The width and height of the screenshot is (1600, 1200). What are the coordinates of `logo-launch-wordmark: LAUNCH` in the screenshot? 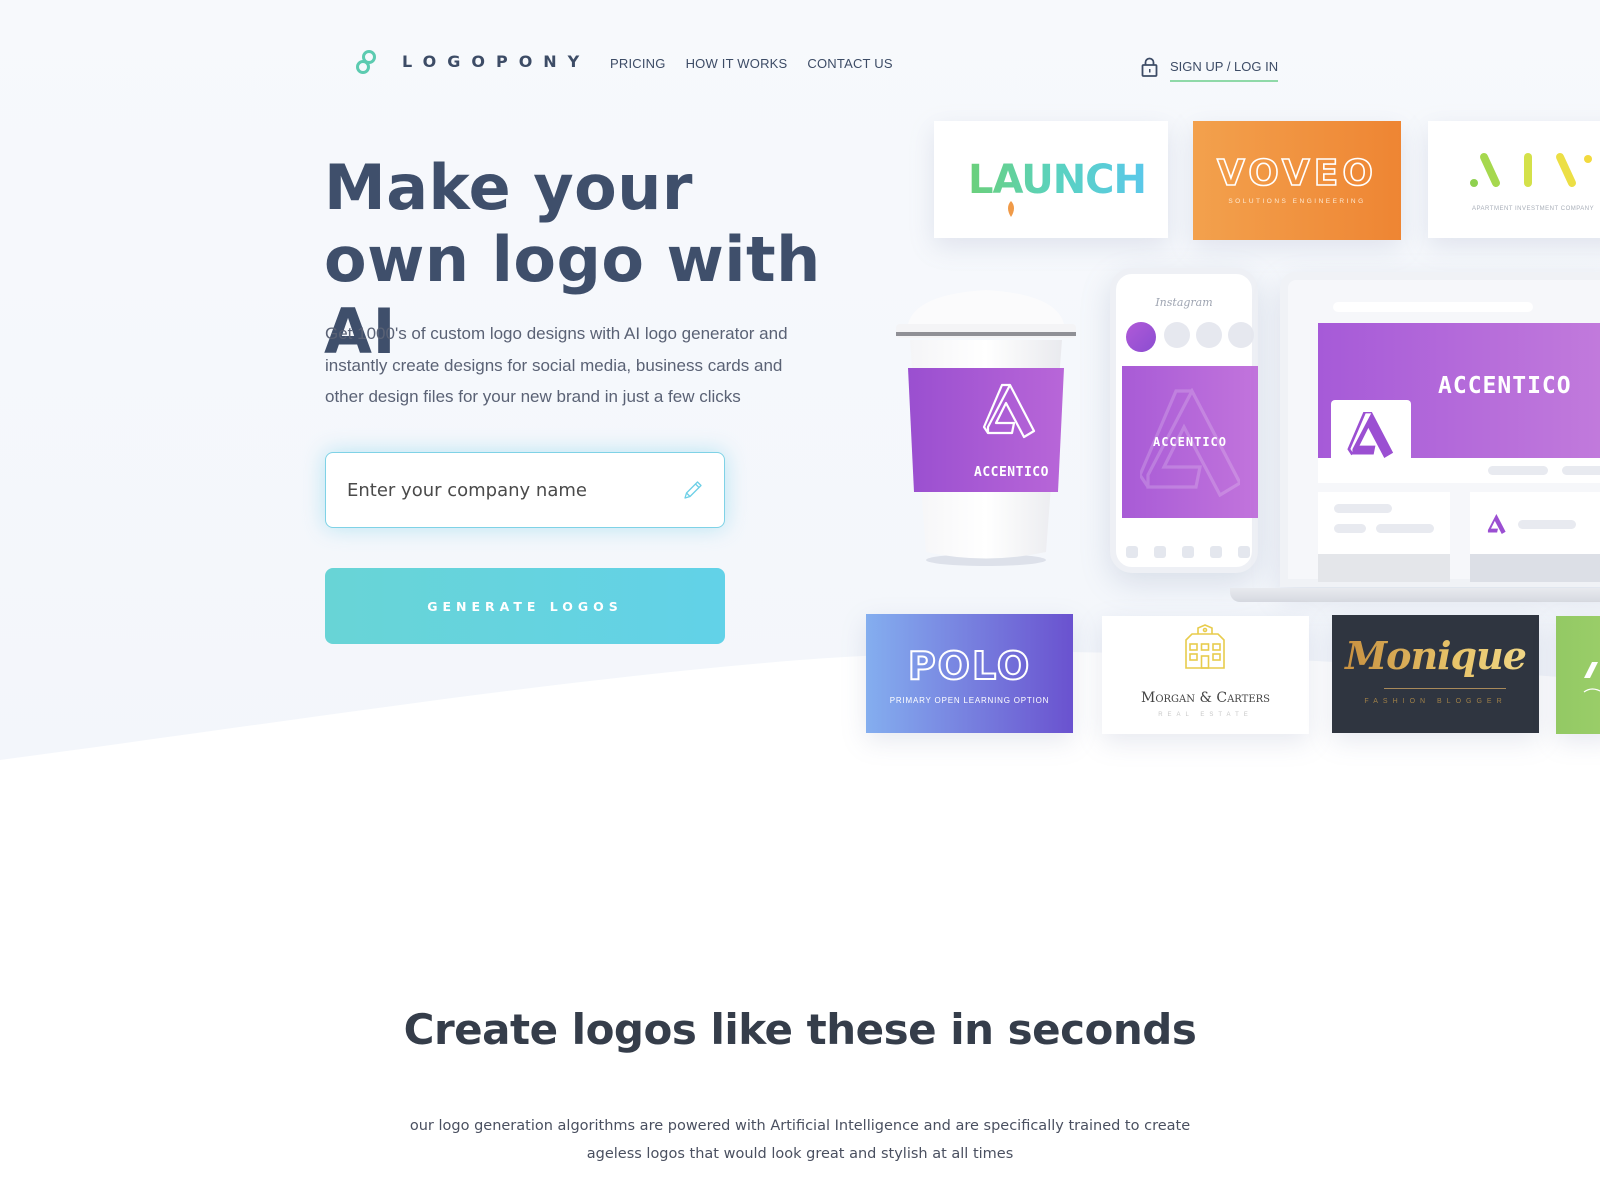 It's located at (1057, 180).